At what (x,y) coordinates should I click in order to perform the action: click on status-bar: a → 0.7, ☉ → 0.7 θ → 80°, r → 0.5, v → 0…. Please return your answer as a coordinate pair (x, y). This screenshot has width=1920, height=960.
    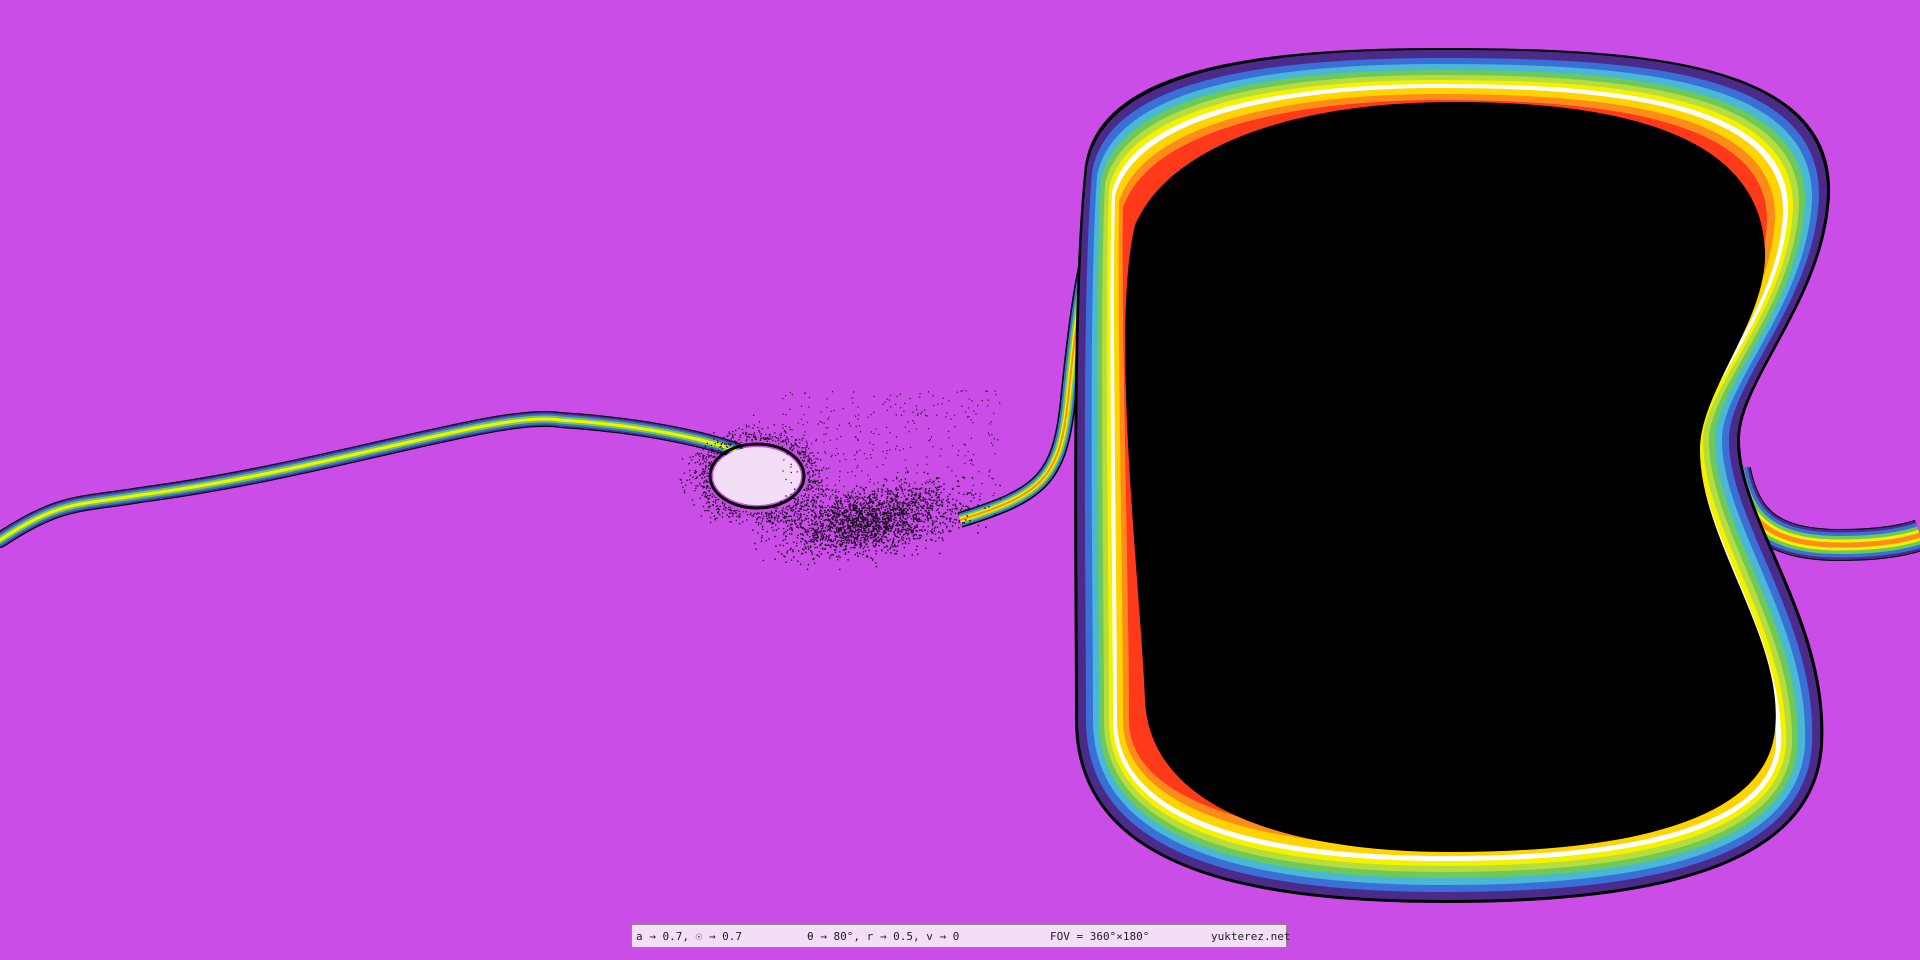
    Looking at the image, I should click on (961, 936).